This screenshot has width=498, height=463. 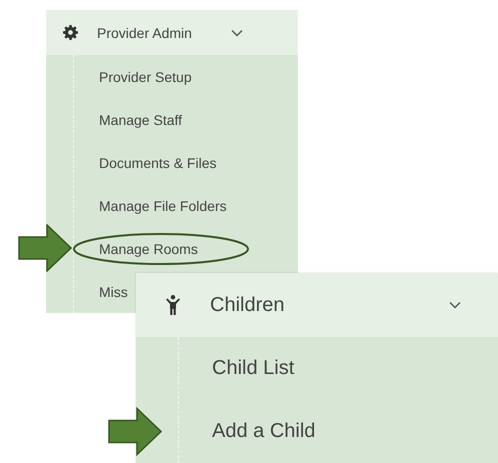 I want to click on menu-item: Child List, so click(x=253, y=368).